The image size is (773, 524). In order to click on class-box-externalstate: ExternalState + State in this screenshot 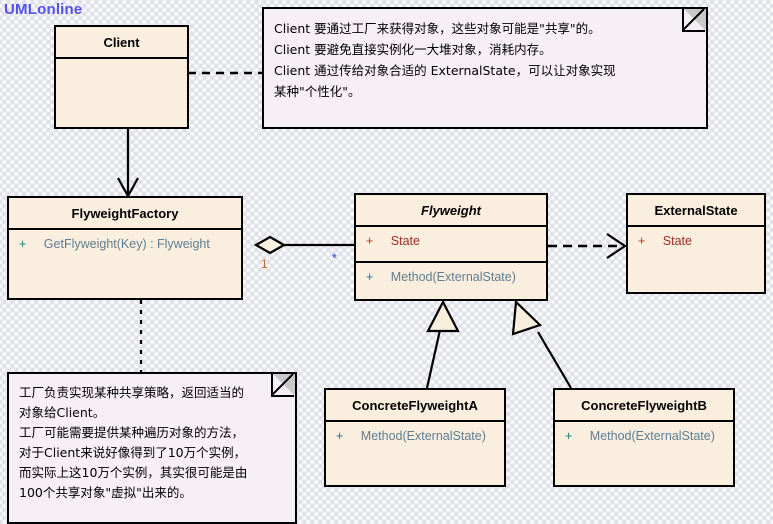, I will do `click(696, 243)`.